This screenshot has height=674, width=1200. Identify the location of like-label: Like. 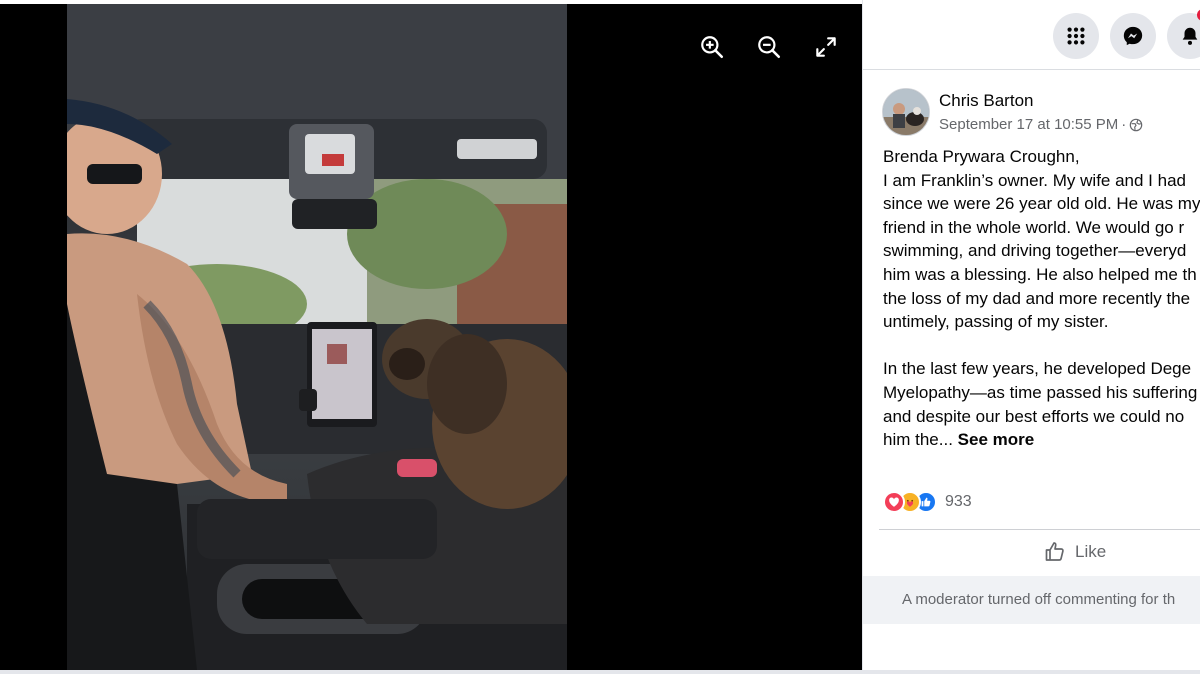
(1091, 551).